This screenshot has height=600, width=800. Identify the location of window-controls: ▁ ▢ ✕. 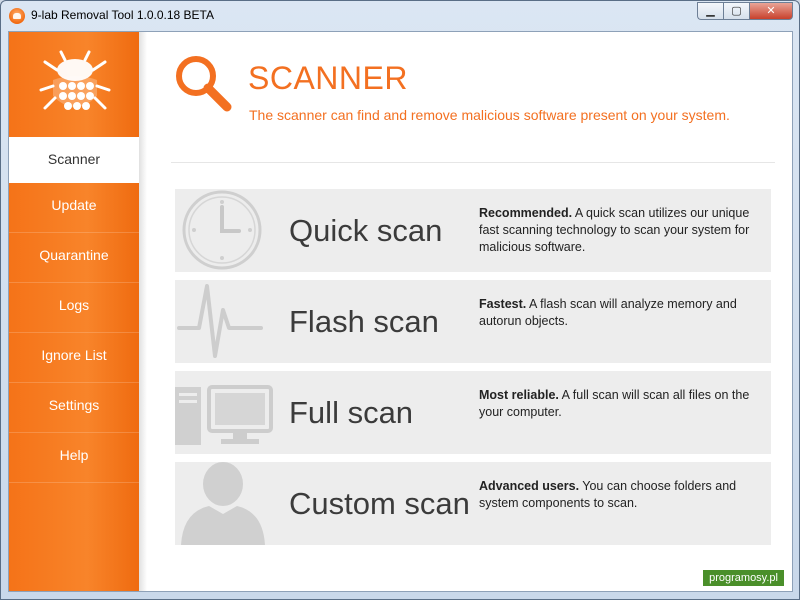
(745, 11).